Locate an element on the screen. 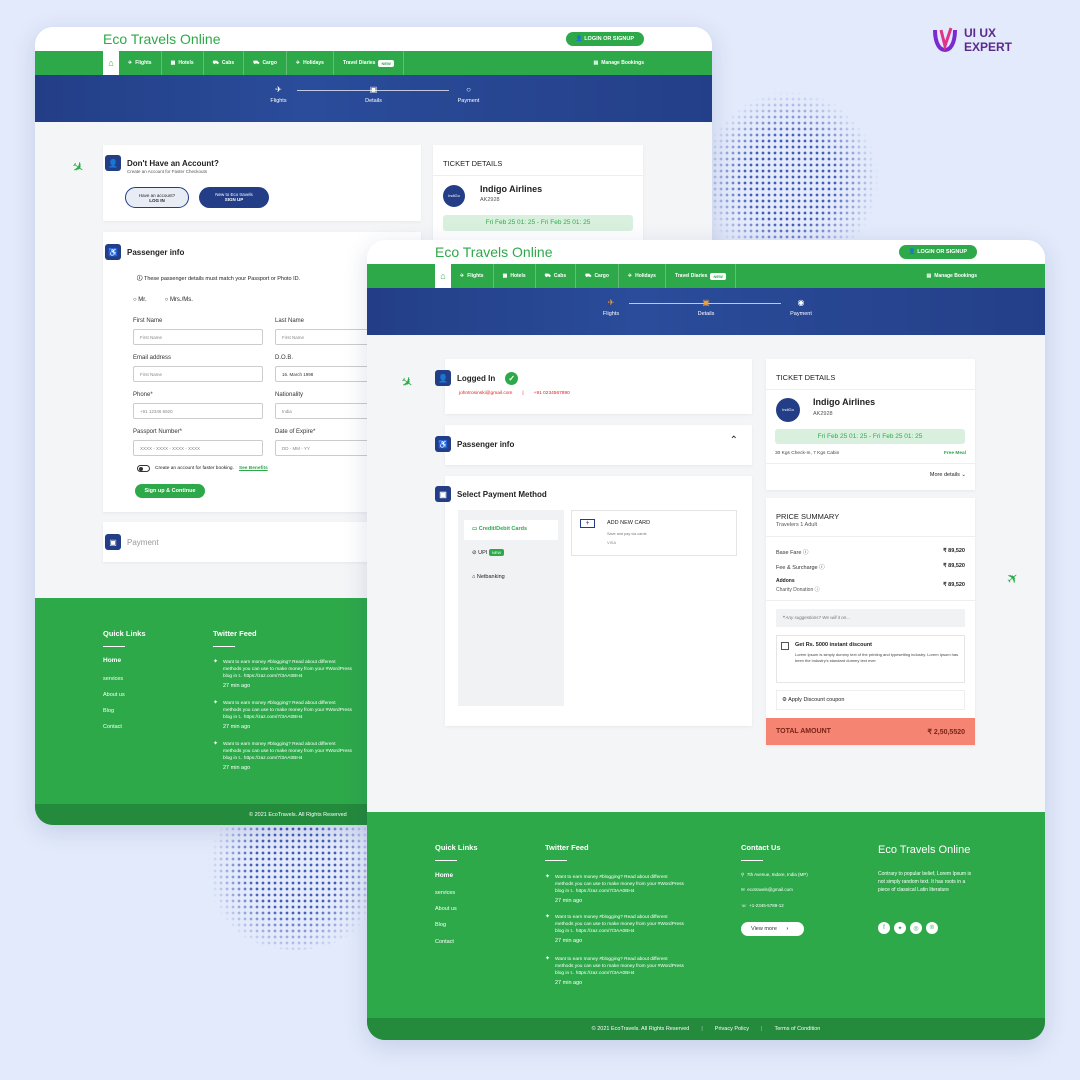 This screenshot has width=1080, height=1080. phone-input: +91 12346 6920 is located at coordinates (198, 411).